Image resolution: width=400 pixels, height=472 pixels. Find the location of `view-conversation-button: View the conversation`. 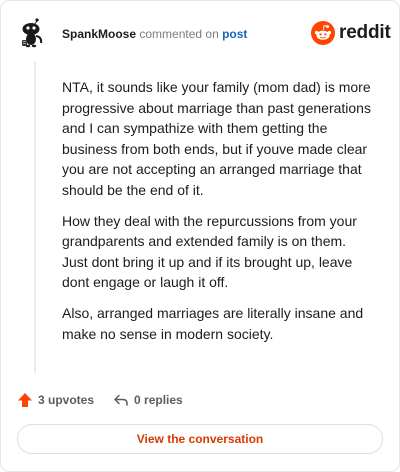

view-conversation-button: View the conversation is located at coordinates (200, 439).